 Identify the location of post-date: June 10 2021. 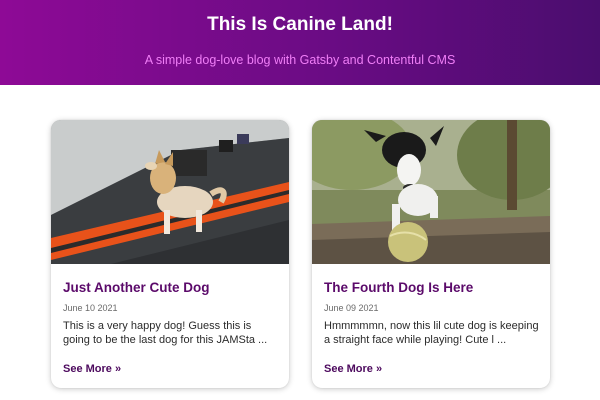
(90, 308).